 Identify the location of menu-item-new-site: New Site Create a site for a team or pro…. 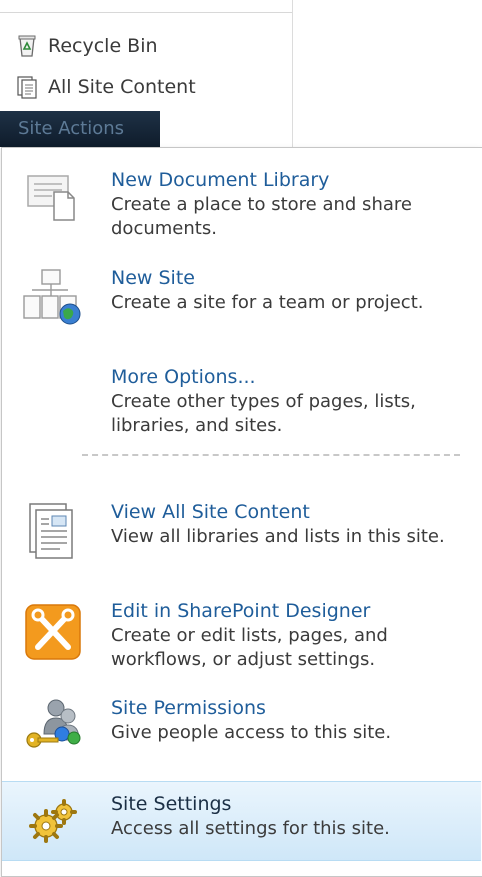
(241, 301).